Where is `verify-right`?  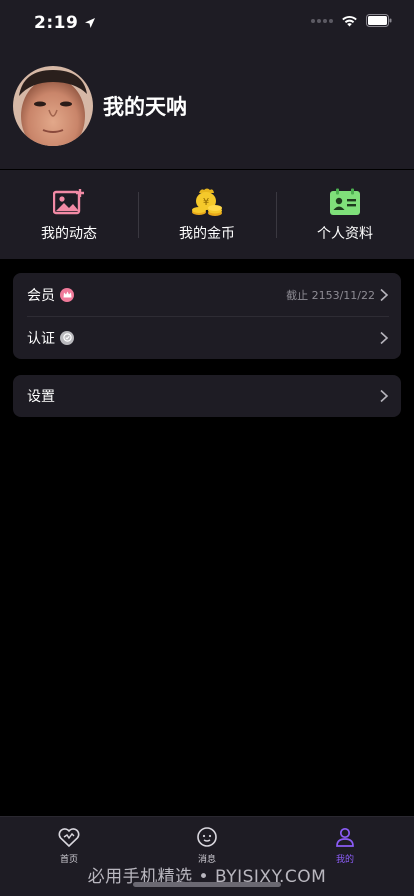 verify-right is located at coordinates (384, 338).